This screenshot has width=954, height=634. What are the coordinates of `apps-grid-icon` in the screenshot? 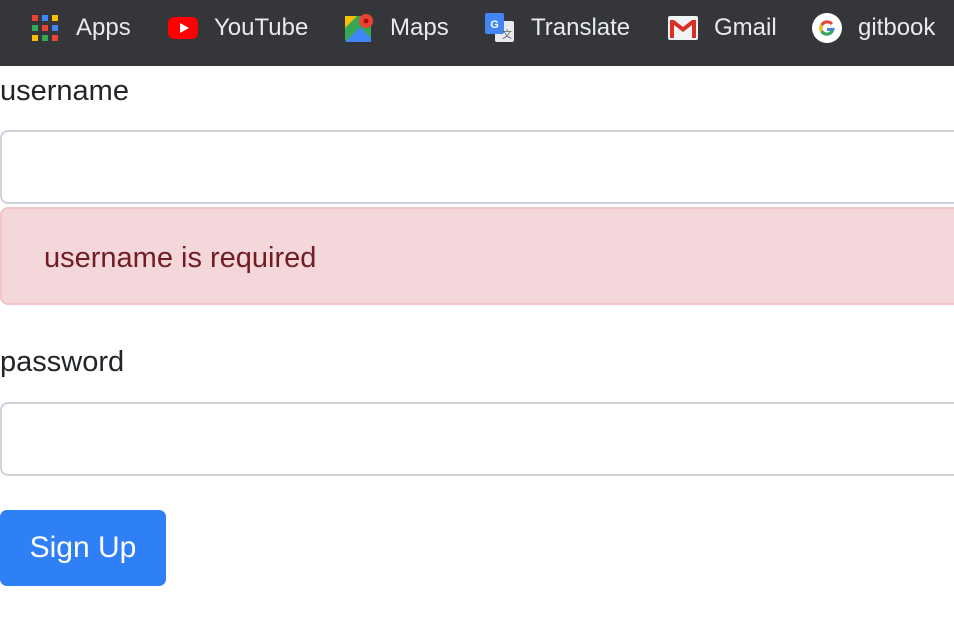 It's located at (45, 28).